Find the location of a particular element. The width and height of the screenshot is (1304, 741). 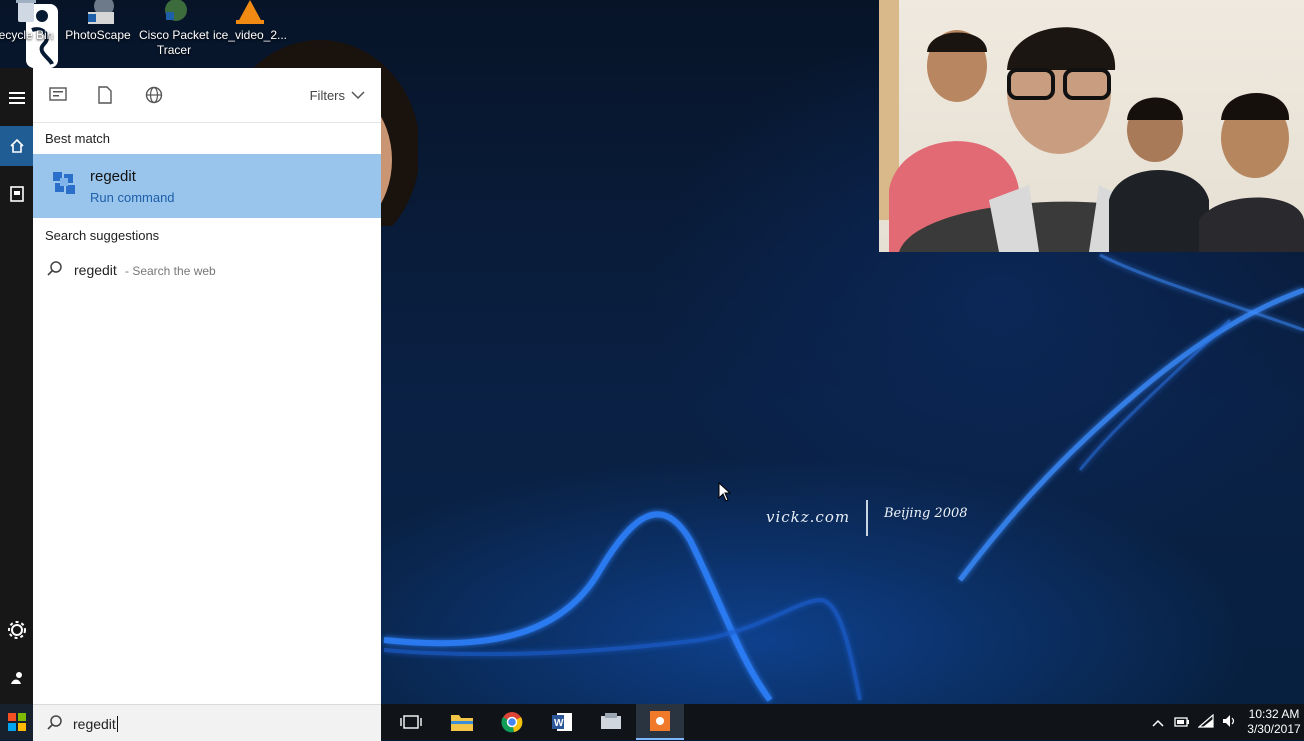

windows-logo-icon is located at coordinates (16, 722).